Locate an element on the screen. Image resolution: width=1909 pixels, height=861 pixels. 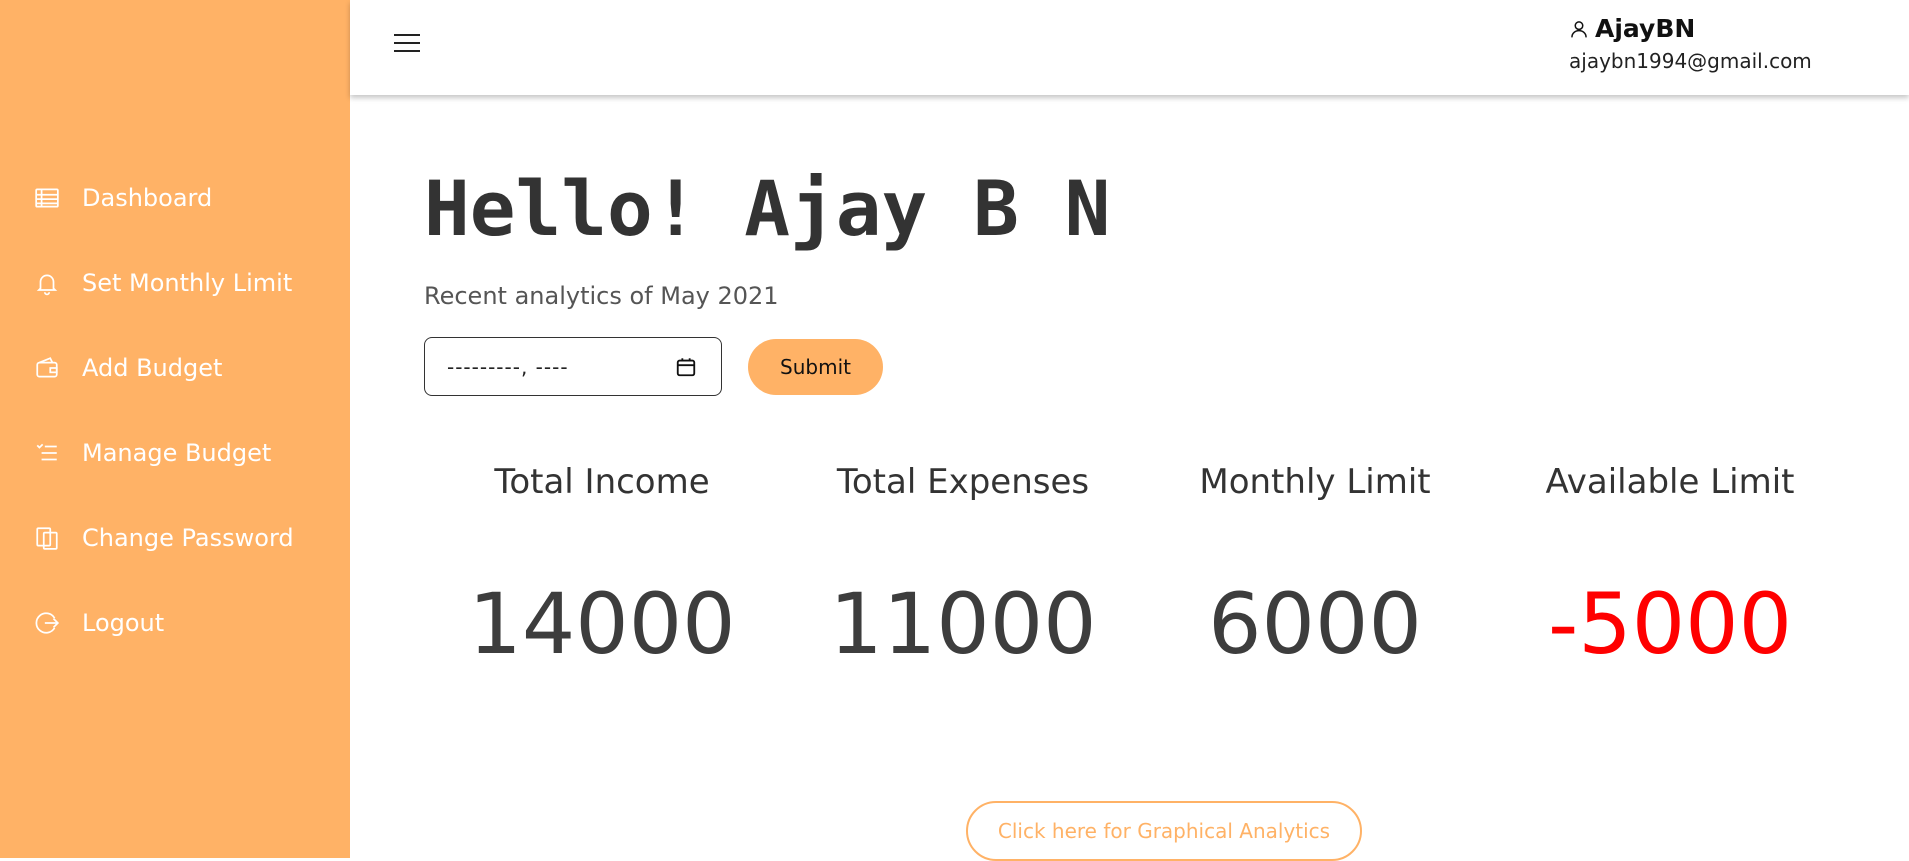
page-subtitle: Recent analytics of May 2021 is located at coordinates (601, 296).